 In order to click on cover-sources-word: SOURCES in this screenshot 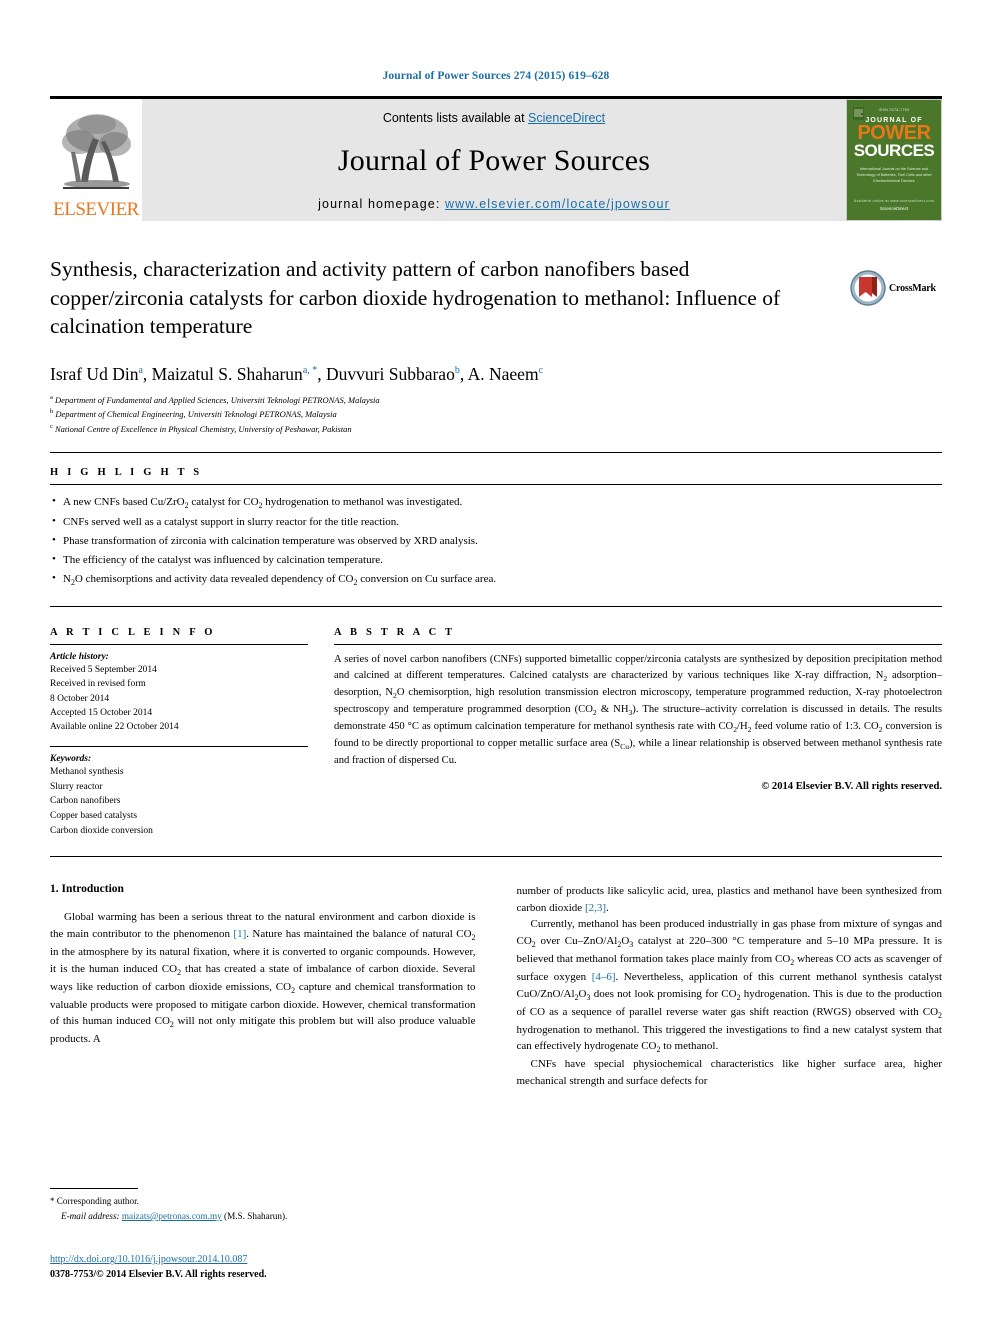, I will do `click(894, 150)`.